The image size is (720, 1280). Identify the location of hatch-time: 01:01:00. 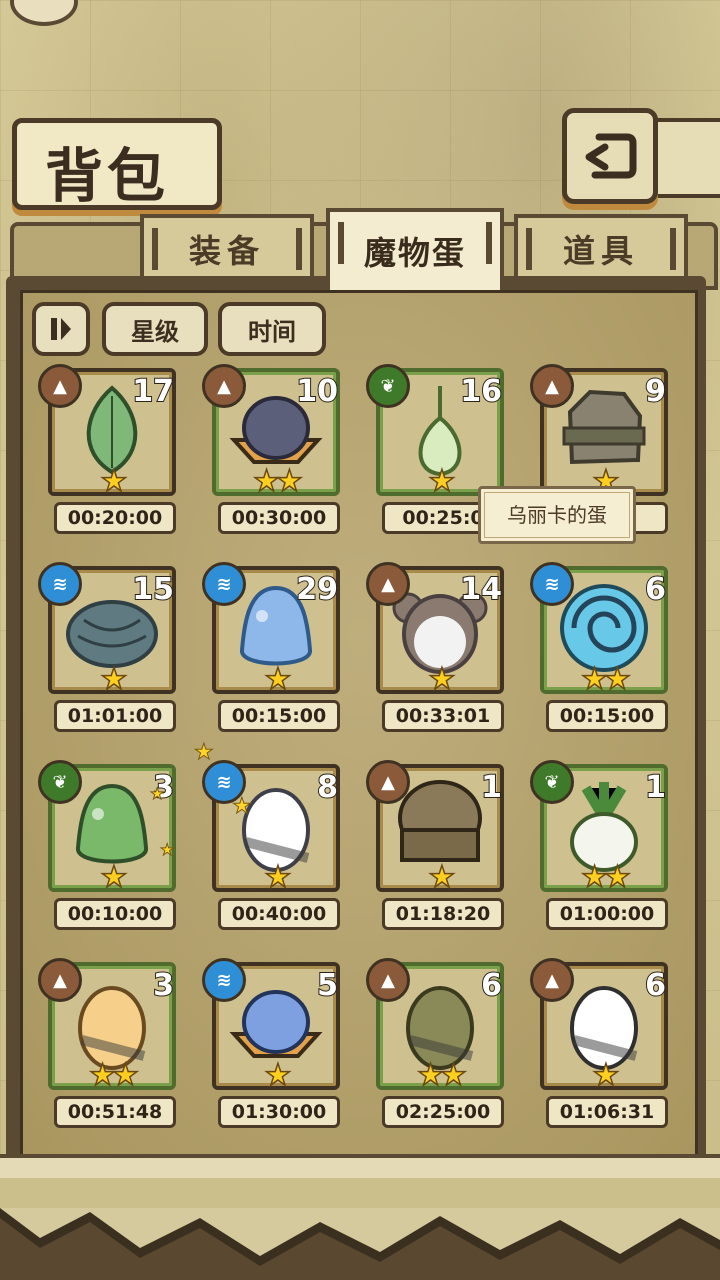
(115, 716).